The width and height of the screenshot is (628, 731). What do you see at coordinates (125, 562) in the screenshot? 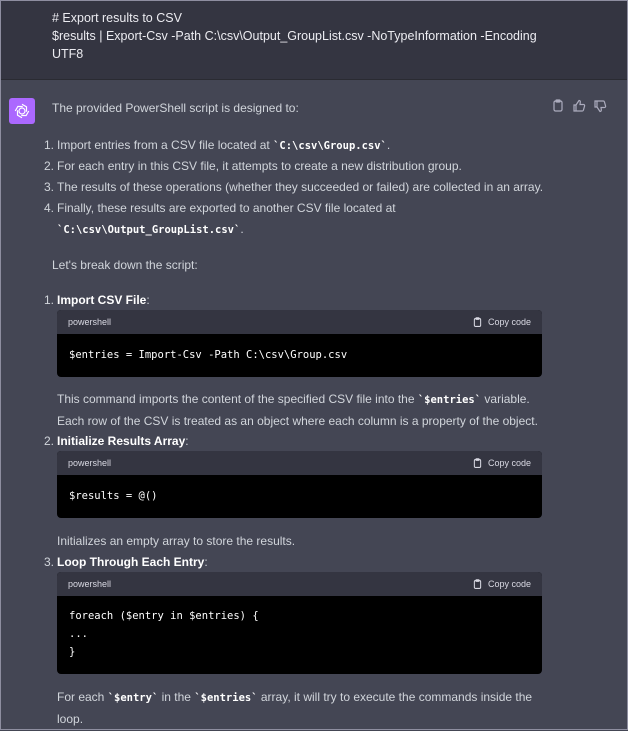
I see `step-heading: 3. Loop Through Each Entry:` at bounding box center [125, 562].